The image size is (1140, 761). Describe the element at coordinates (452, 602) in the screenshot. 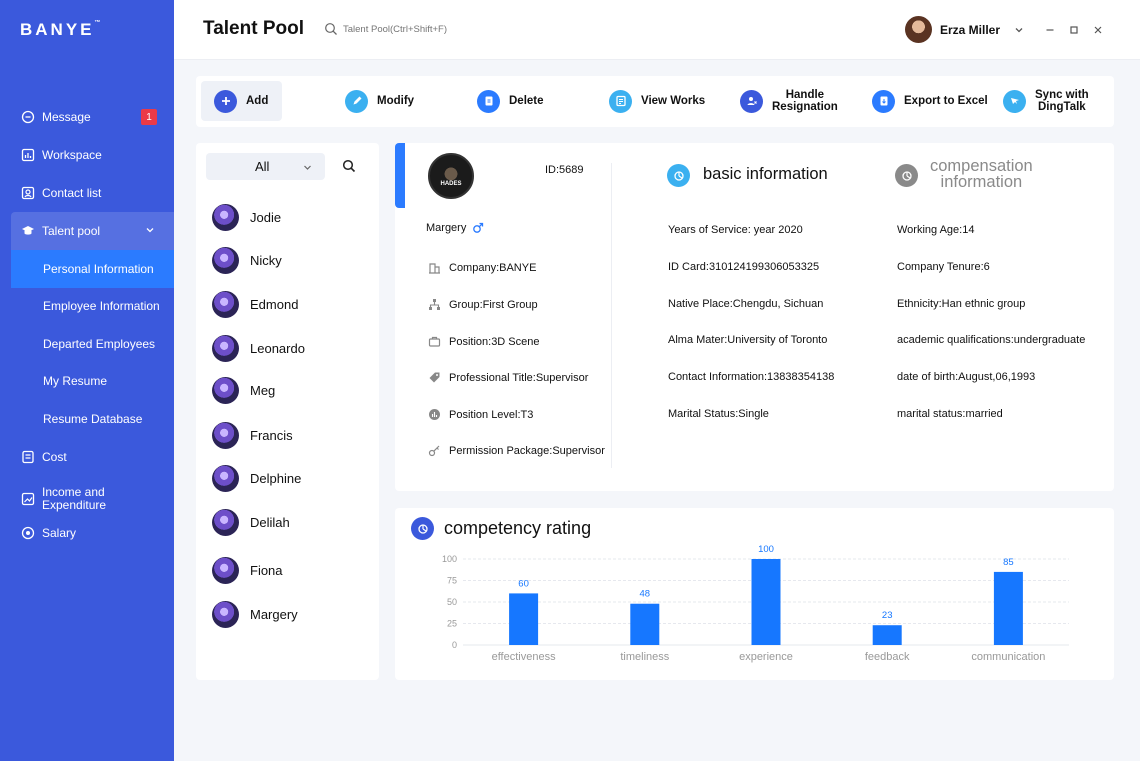

I see `y-tick-label: 50` at that location.